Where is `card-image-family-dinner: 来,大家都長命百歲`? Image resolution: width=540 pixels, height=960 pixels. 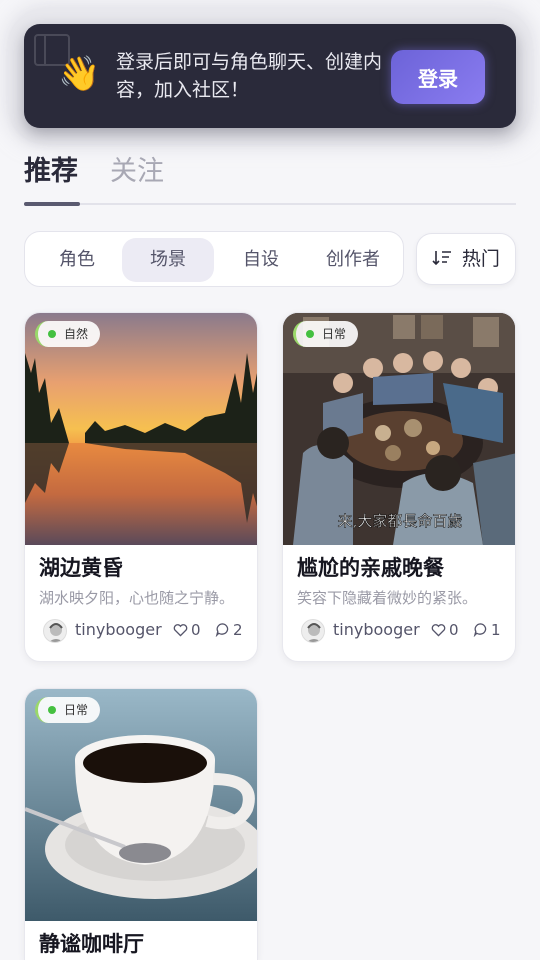
card-image-family-dinner: 来,大家都長命百歲 is located at coordinates (399, 429).